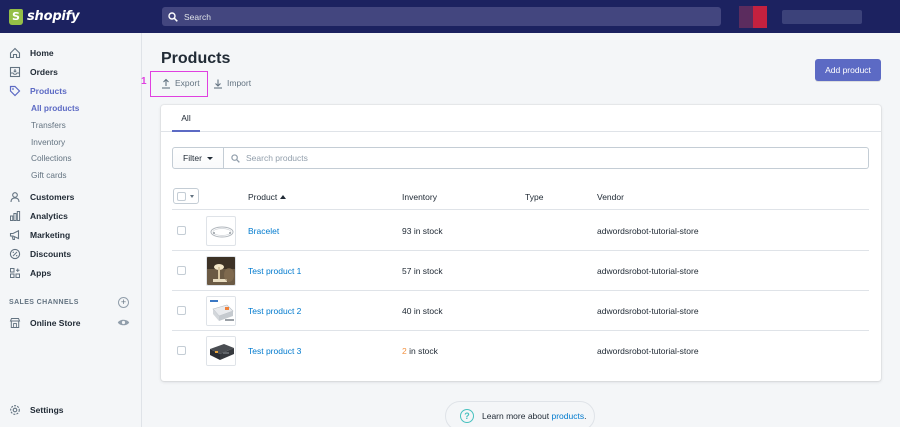  I want to click on learn-more-banner: ? Learn more about products., so click(520, 414).